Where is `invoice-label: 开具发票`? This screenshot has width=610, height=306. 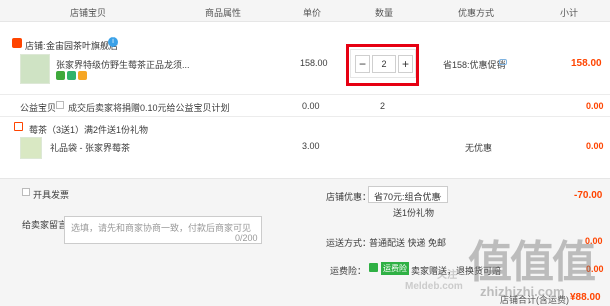 invoice-label: 开具发票 is located at coordinates (51, 195).